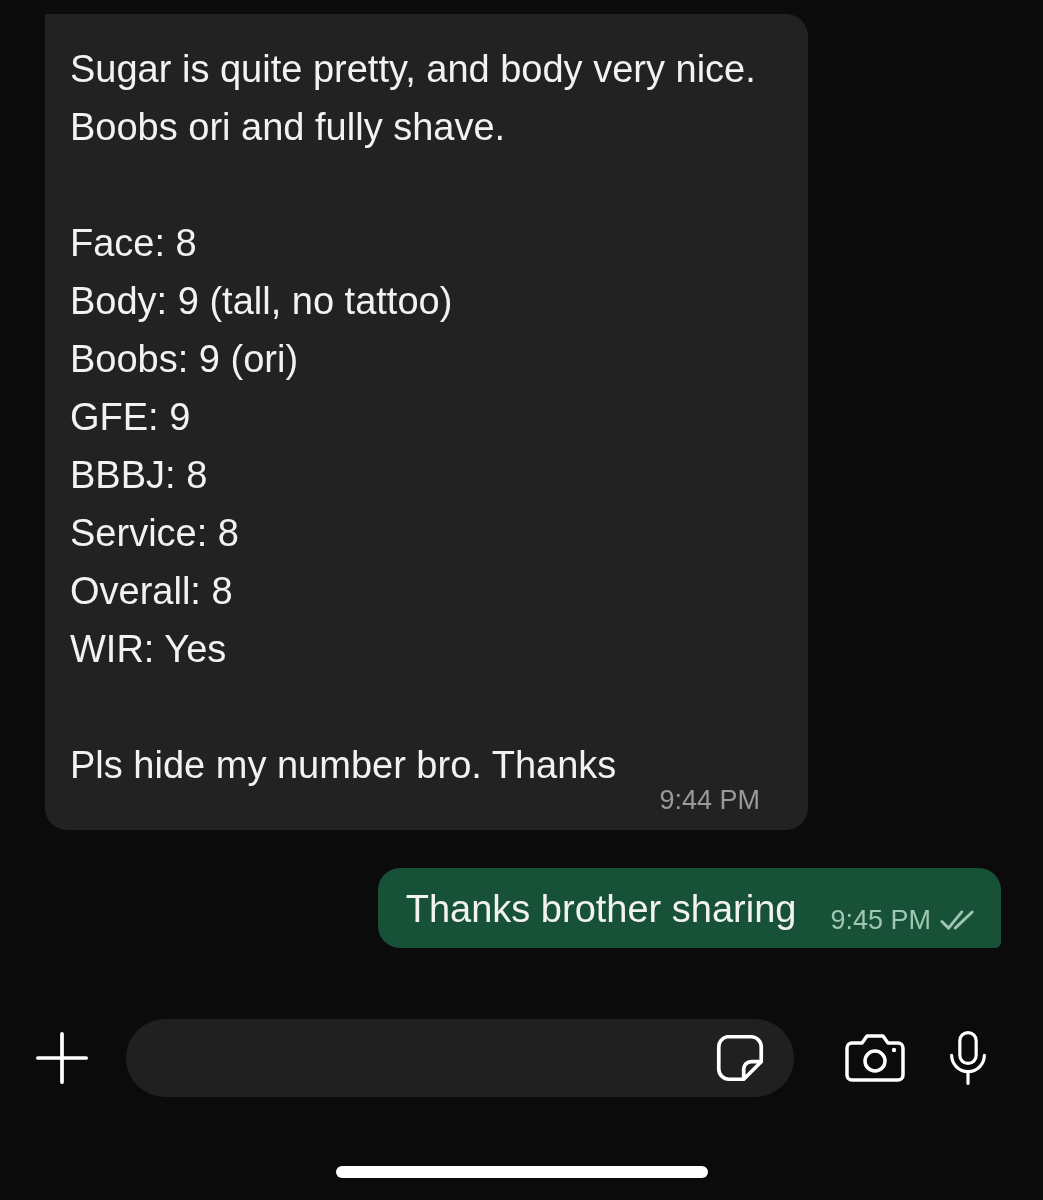  I want to click on message-text: Service: 8, so click(155, 533).